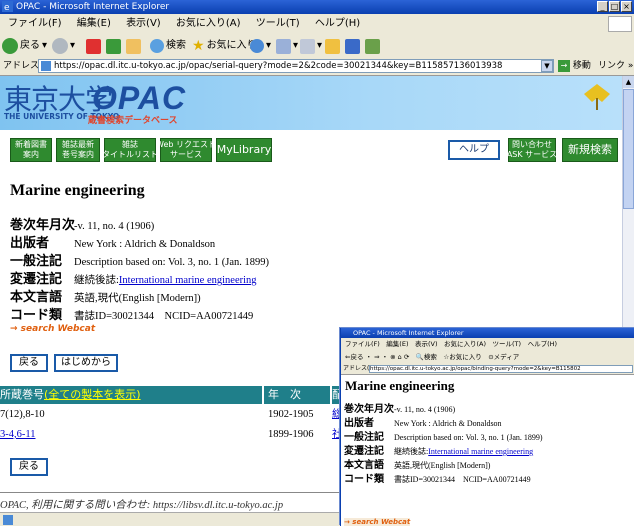 This screenshot has height=526, width=634. What do you see at coordinates (113, 46) in the screenshot?
I see `refresh-icon` at bounding box center [113, 46].